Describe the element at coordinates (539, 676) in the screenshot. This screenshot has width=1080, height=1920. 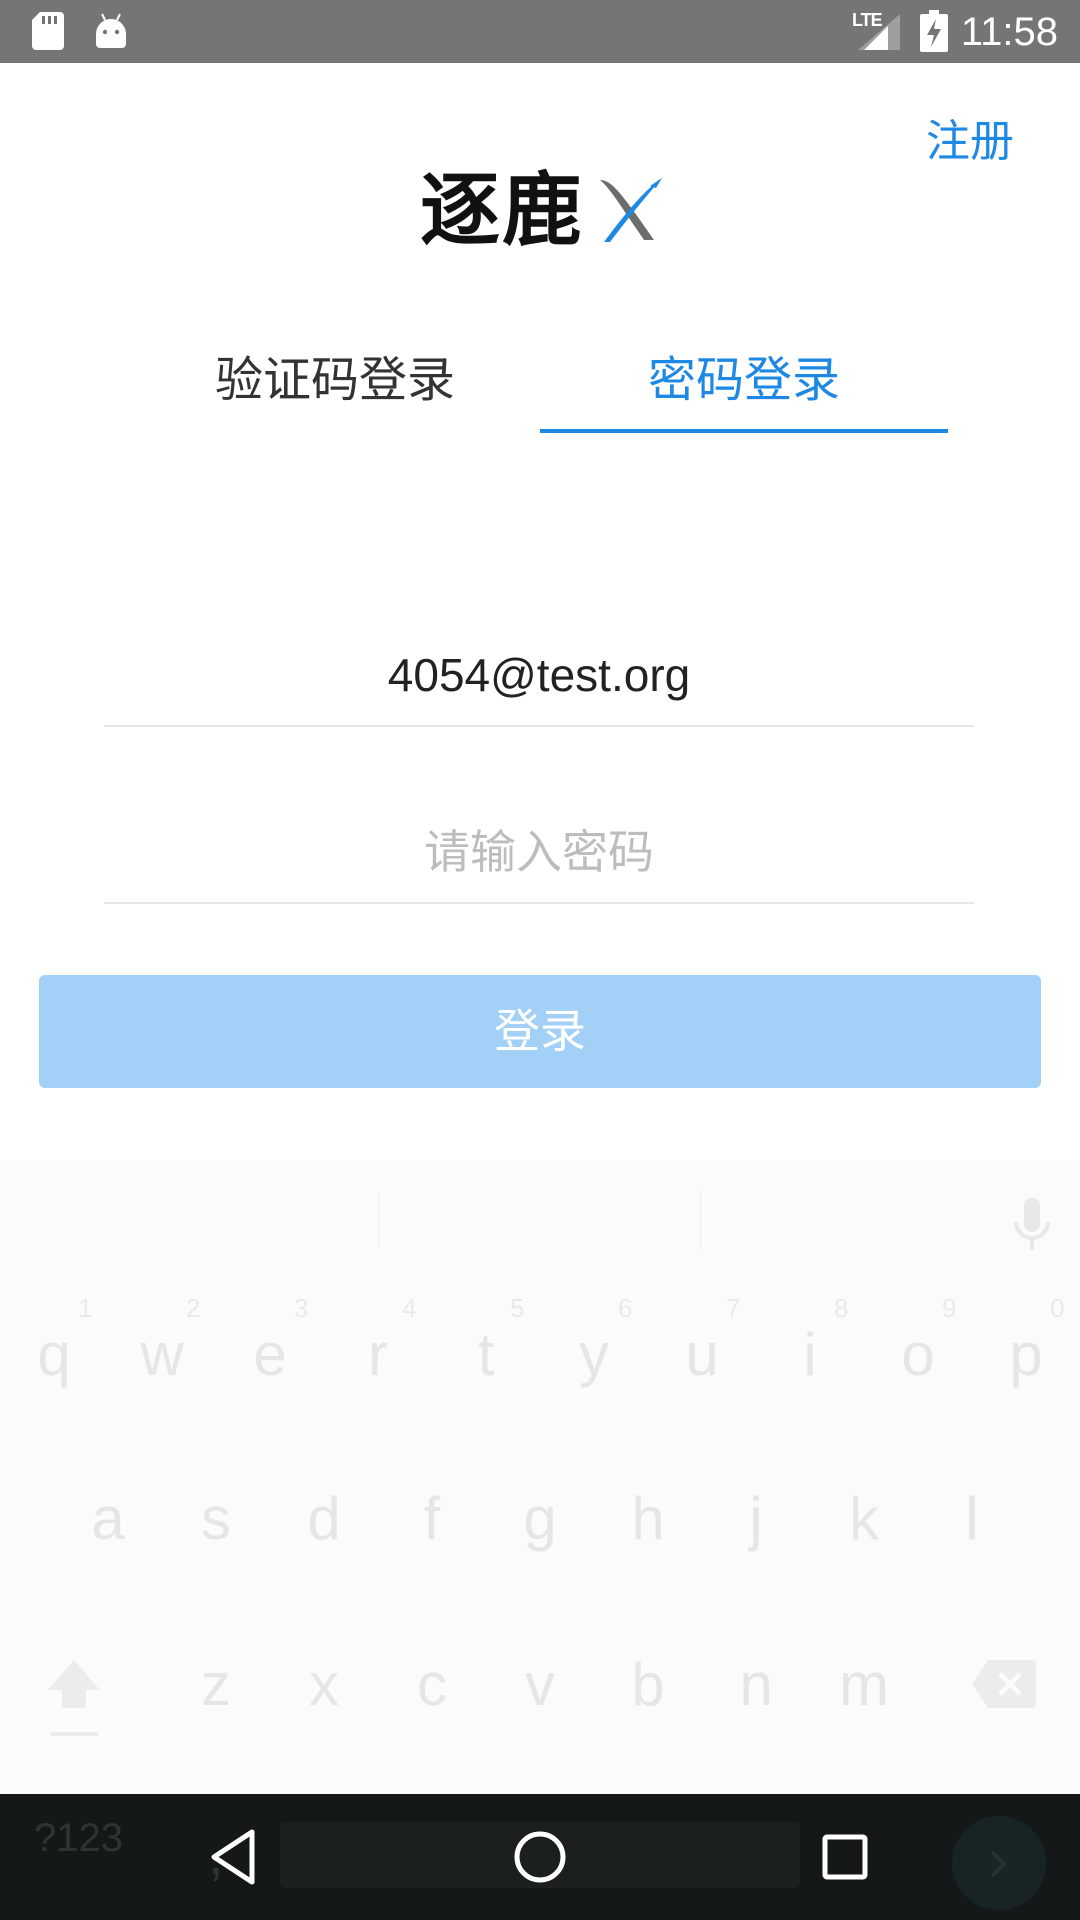
I see `email-field: 4054@test.org` at that location.